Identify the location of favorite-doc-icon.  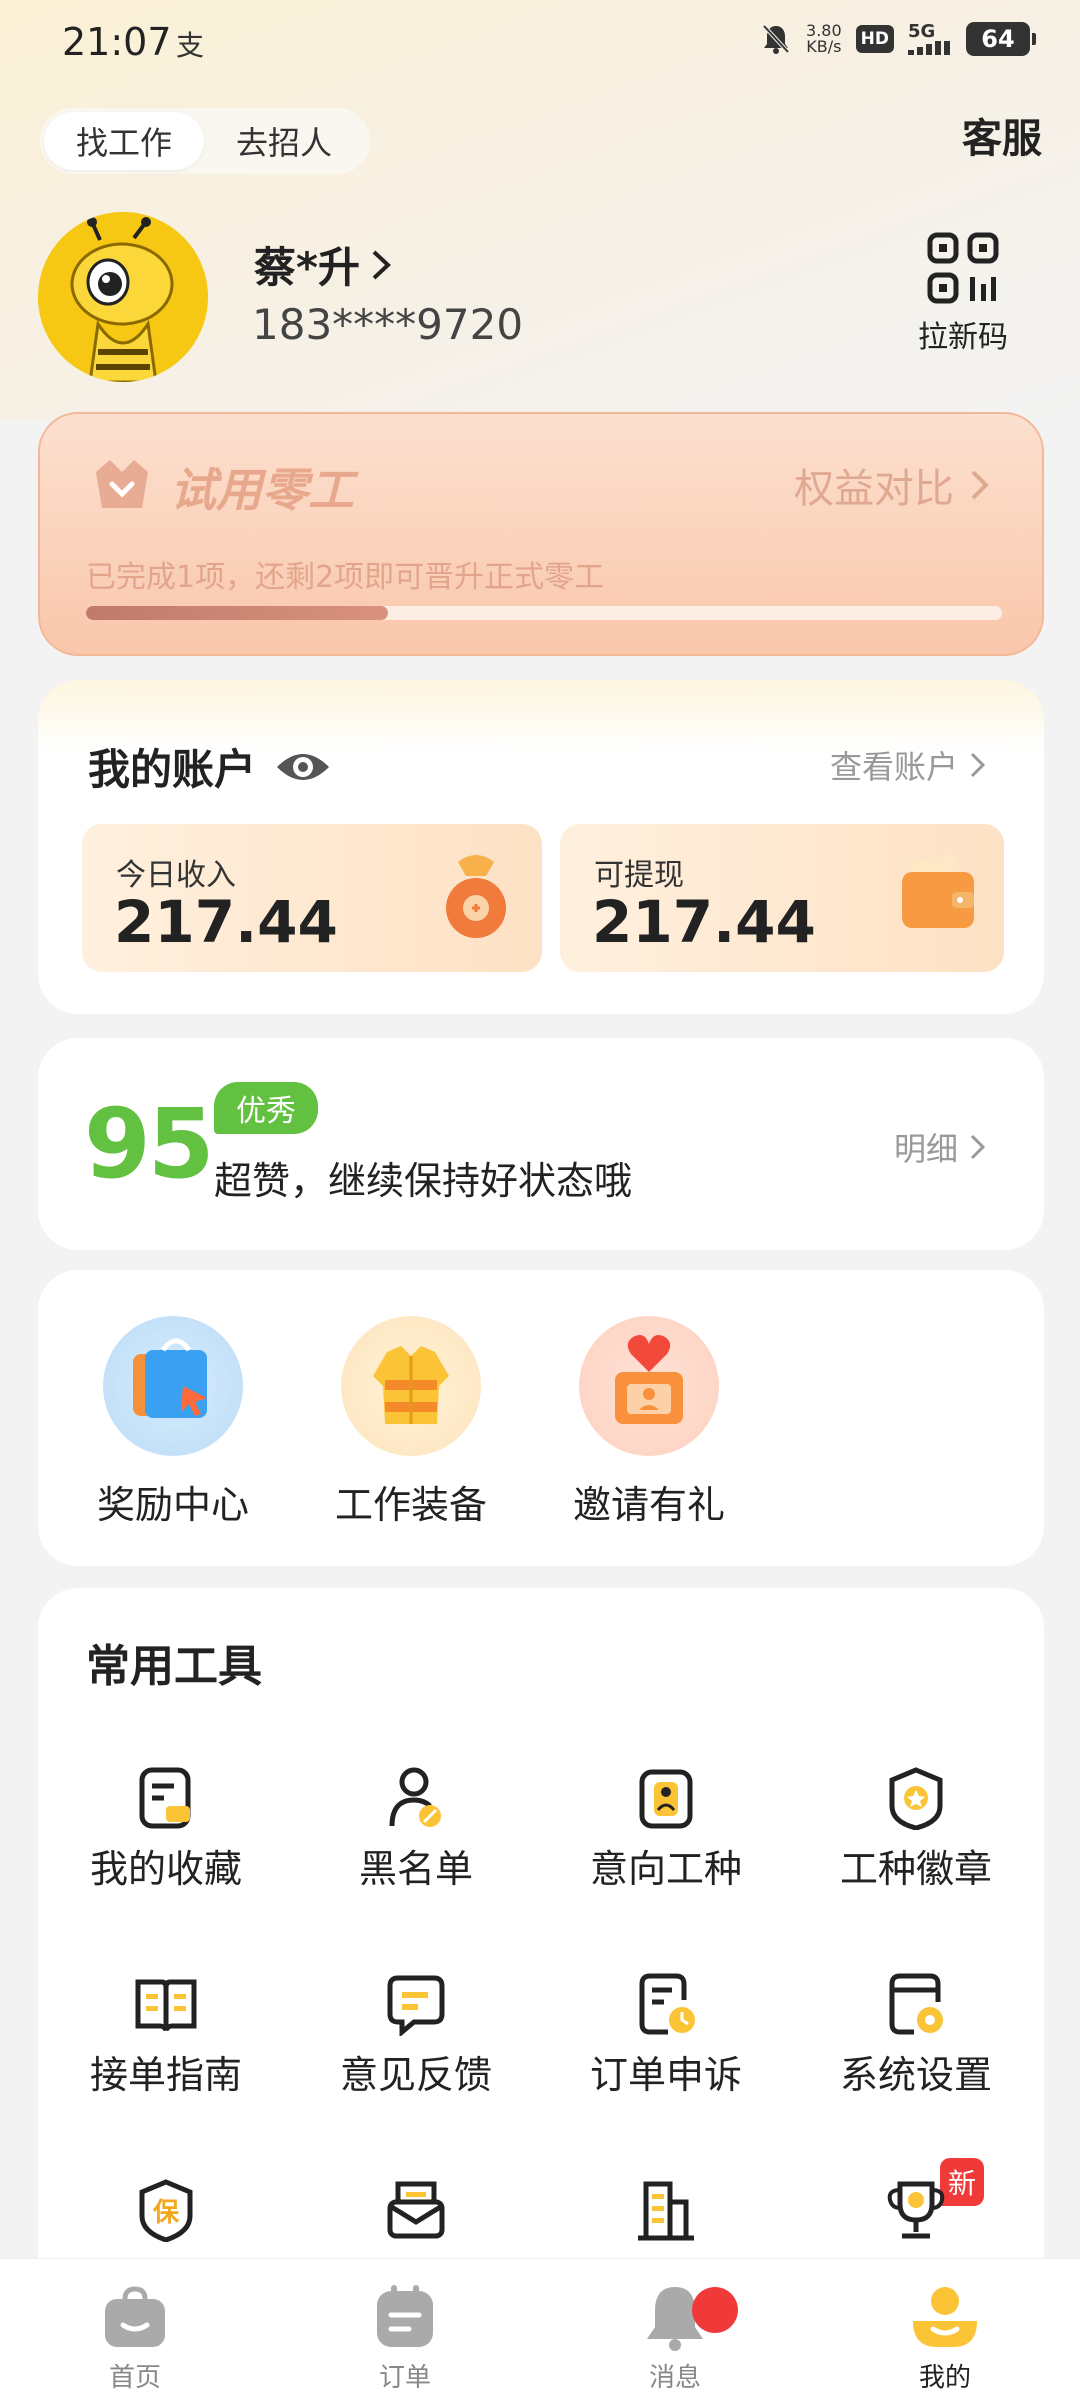
(166, 1798).